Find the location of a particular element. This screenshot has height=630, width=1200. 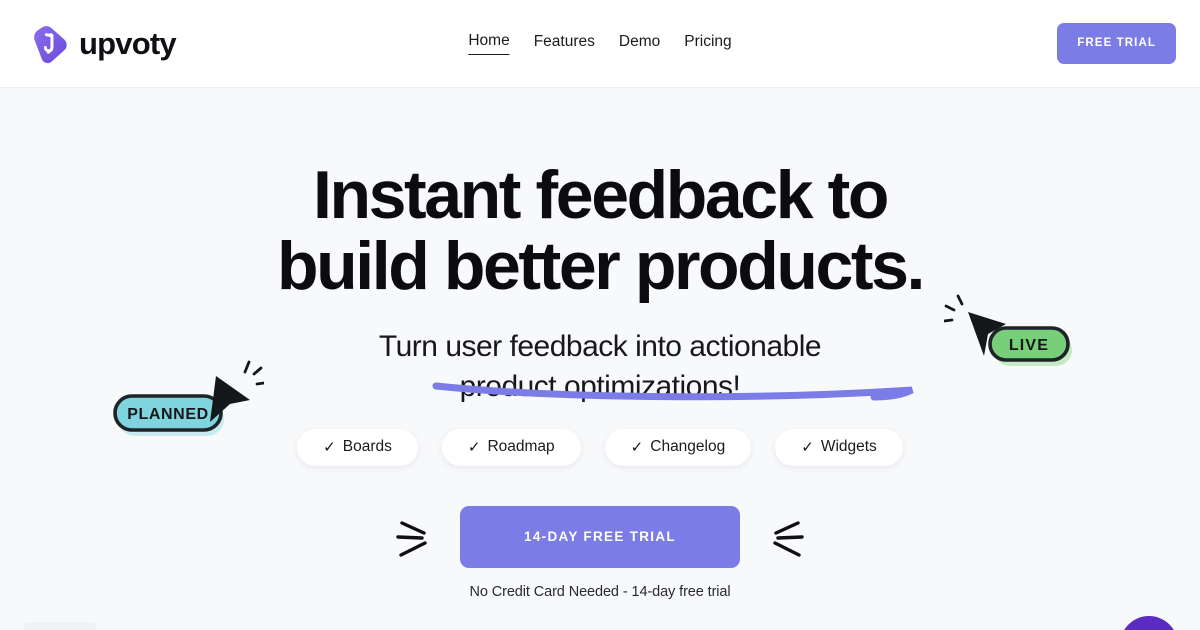

feature-pill-roadmap: ✓ Roadmap is located at coordinates (511, 447).